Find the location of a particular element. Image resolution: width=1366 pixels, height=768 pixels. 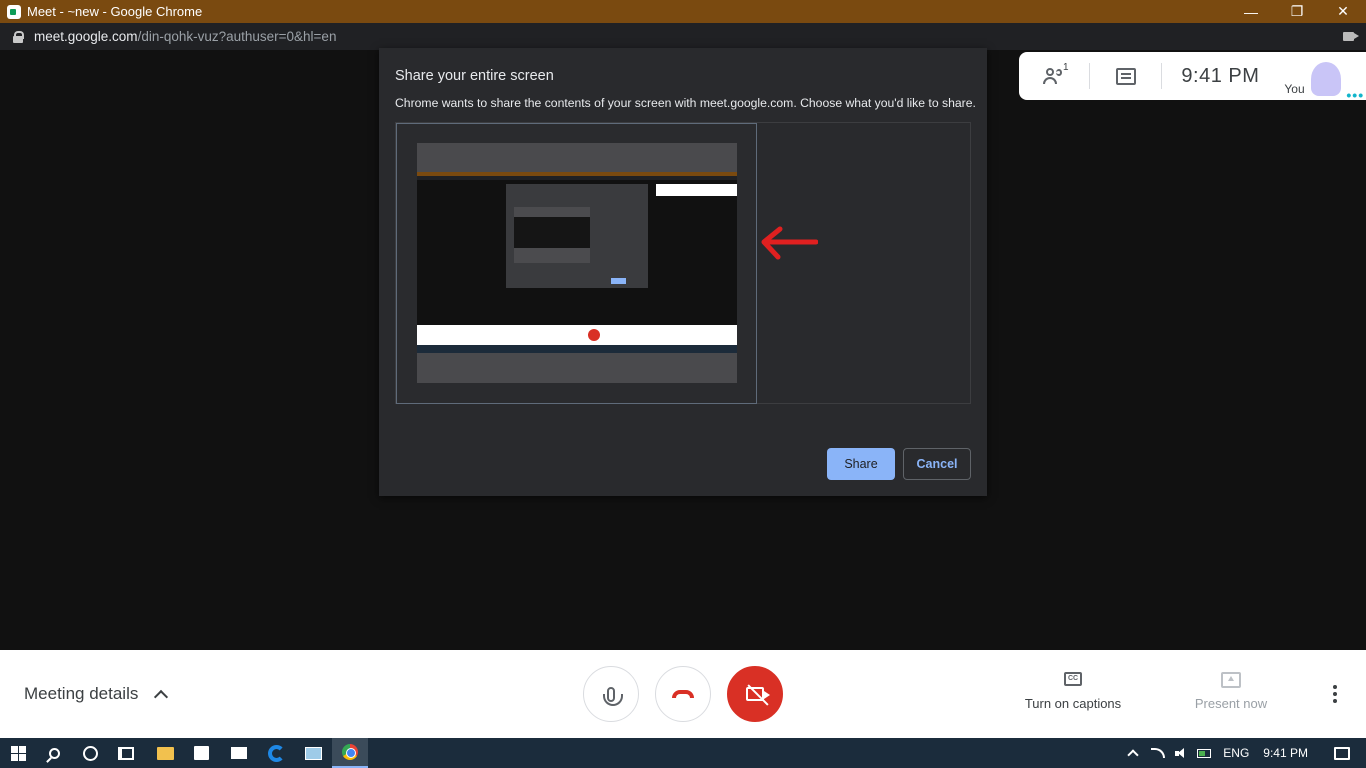

mail-icon is located at coordinates (239, 753).